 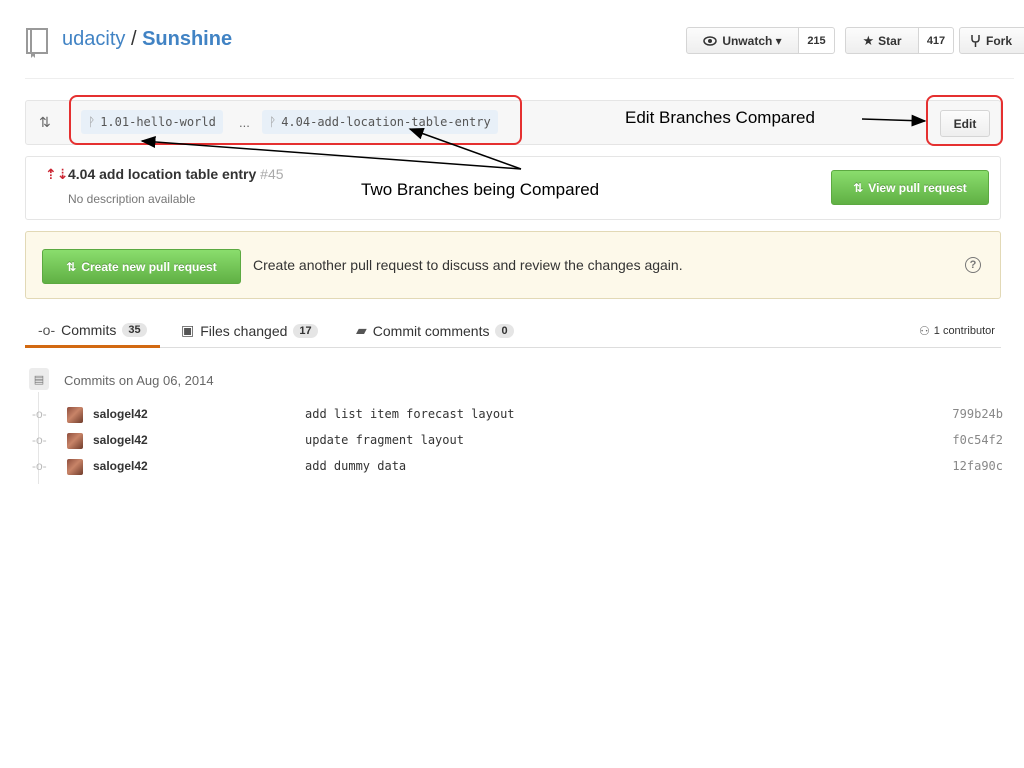 I want to click on commit-sha: f0c54f2, so click(x=977, y=440).